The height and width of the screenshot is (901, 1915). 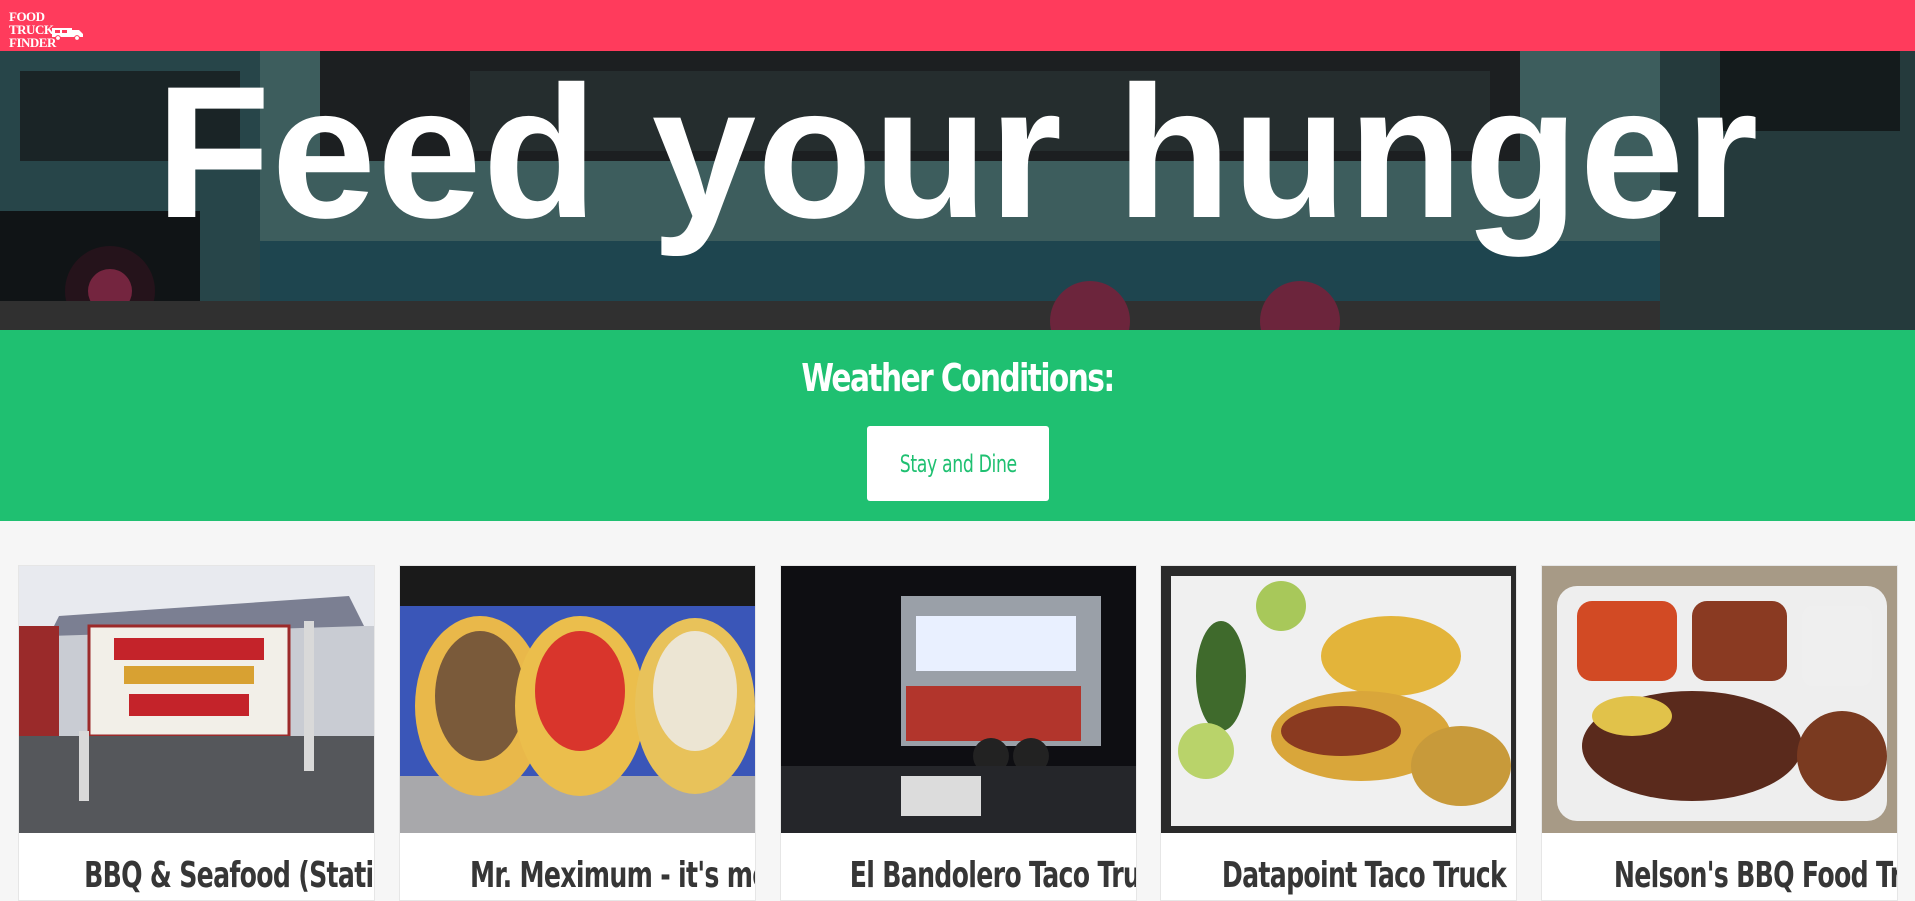 I want to click on truck-card: Nelson's BBQ Food Truck, so click(x=1719, y=733).